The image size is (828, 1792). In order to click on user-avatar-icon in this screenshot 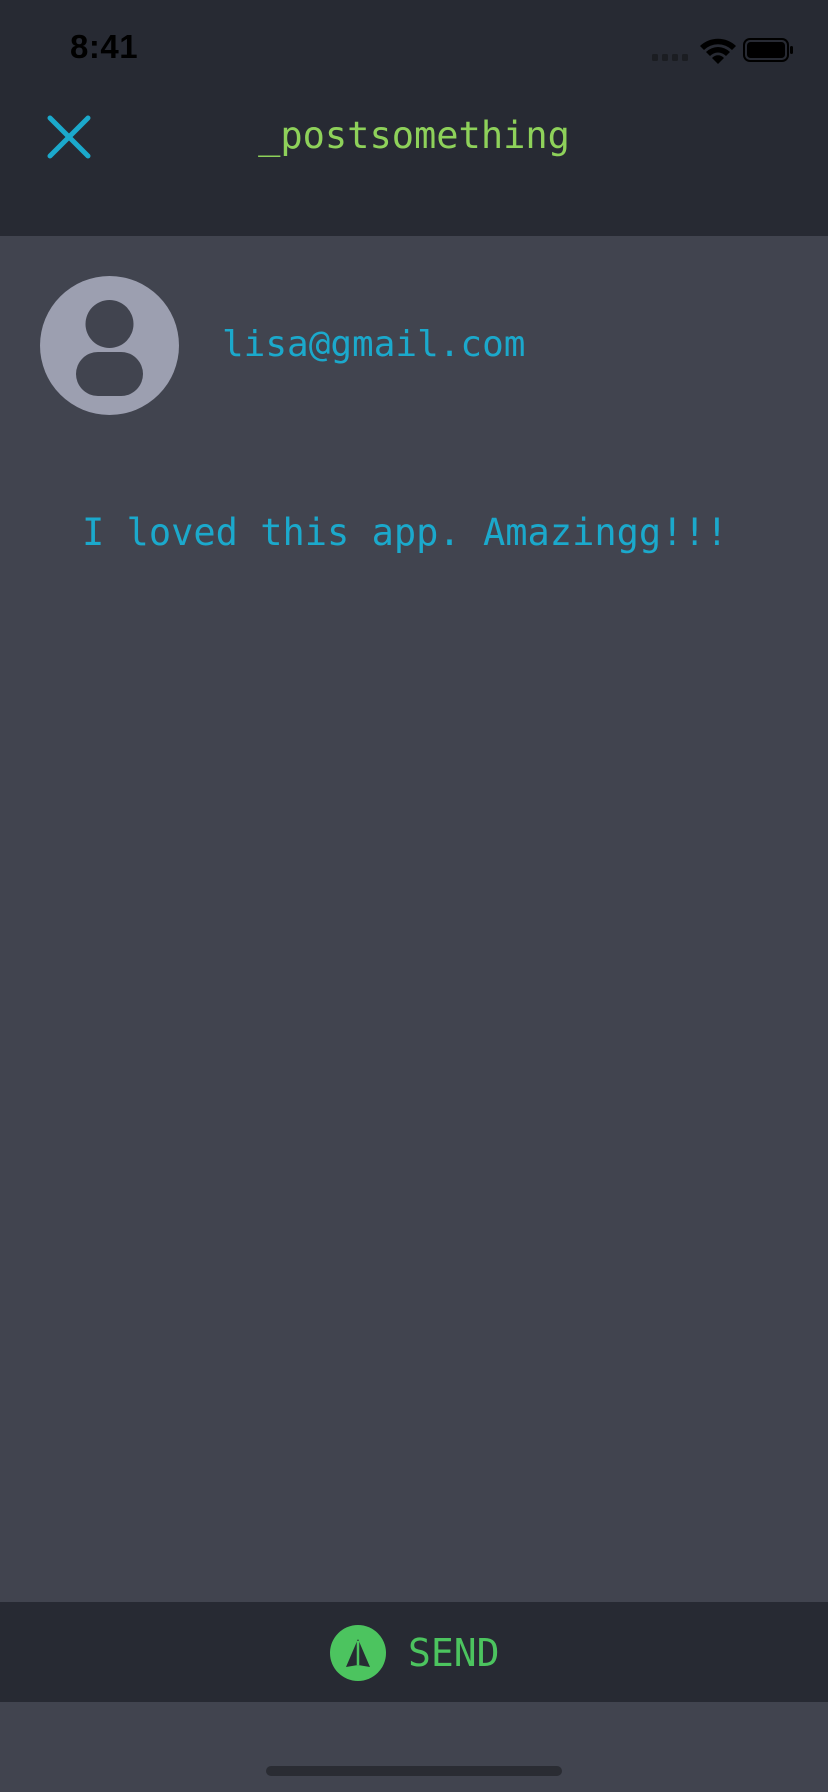, I will do `click(109, 348)`.